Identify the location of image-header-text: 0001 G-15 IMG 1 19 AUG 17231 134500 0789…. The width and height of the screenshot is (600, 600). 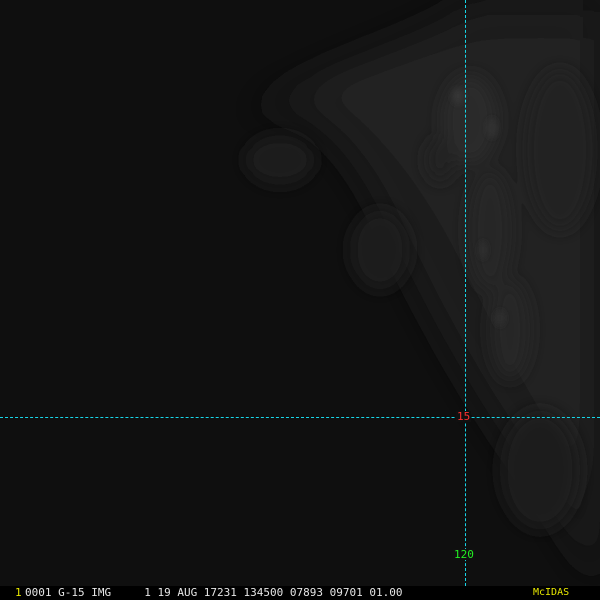
(214, 592).